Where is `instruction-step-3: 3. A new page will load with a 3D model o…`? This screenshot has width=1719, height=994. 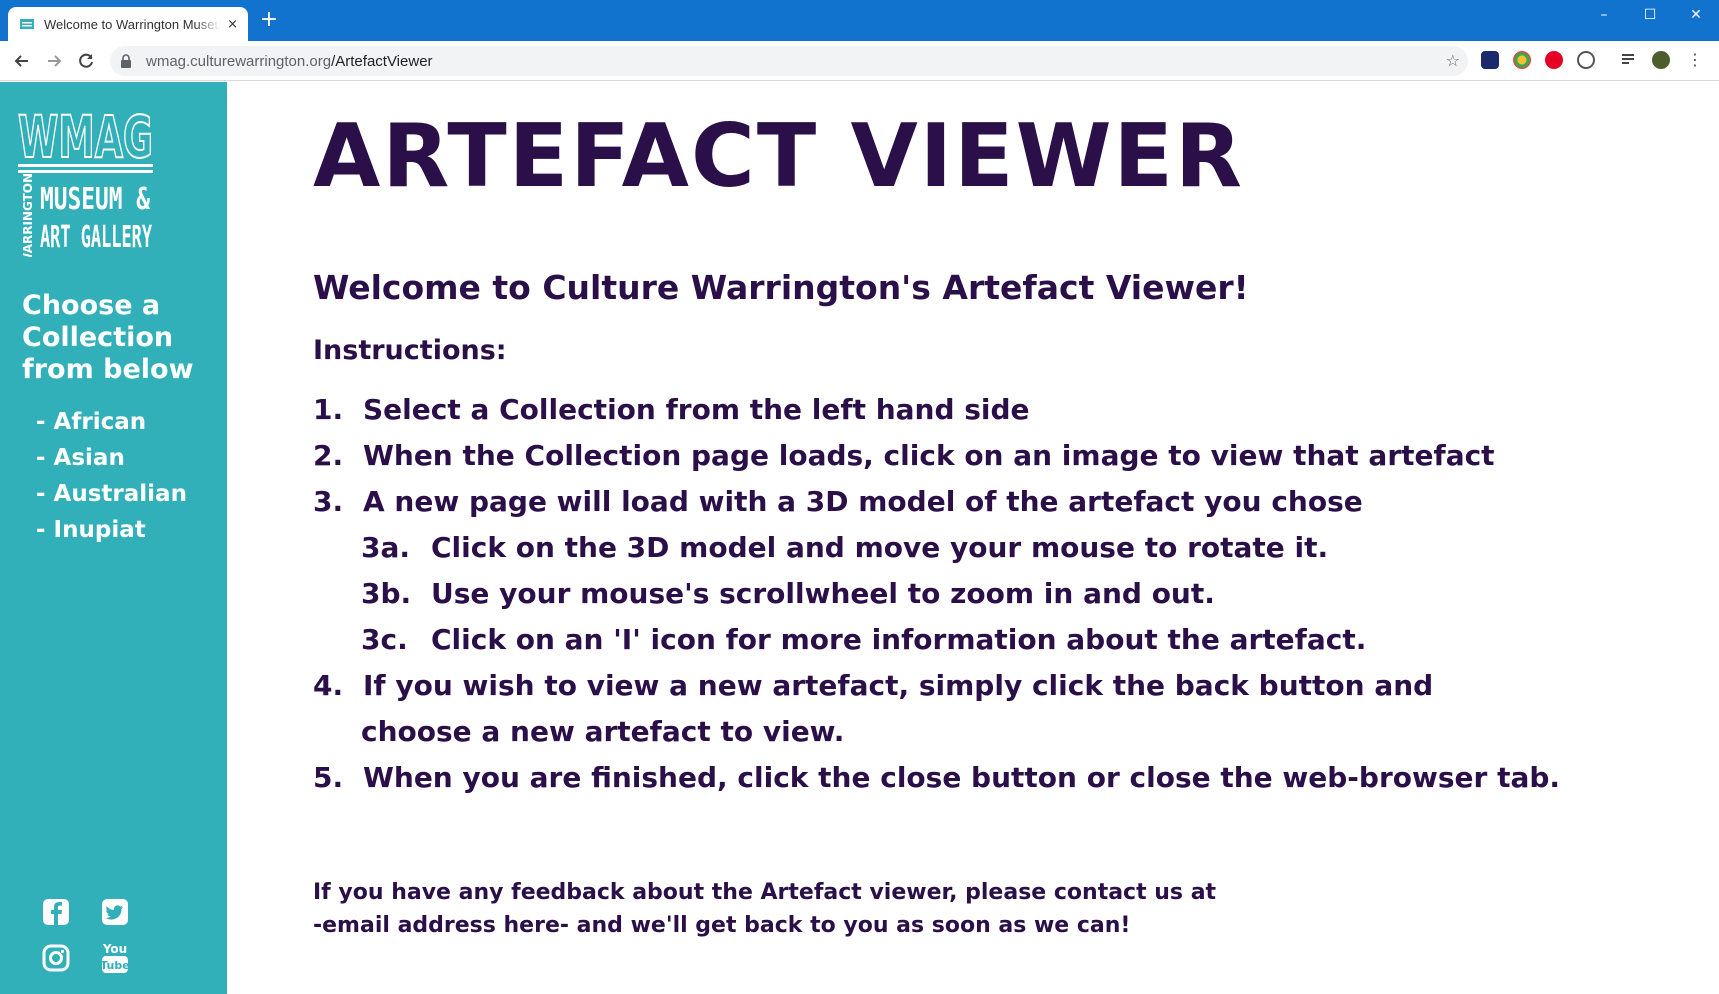
instruction-step-3: 3. A new page will load with a 3D model o… is located at coordinates (838, 502).